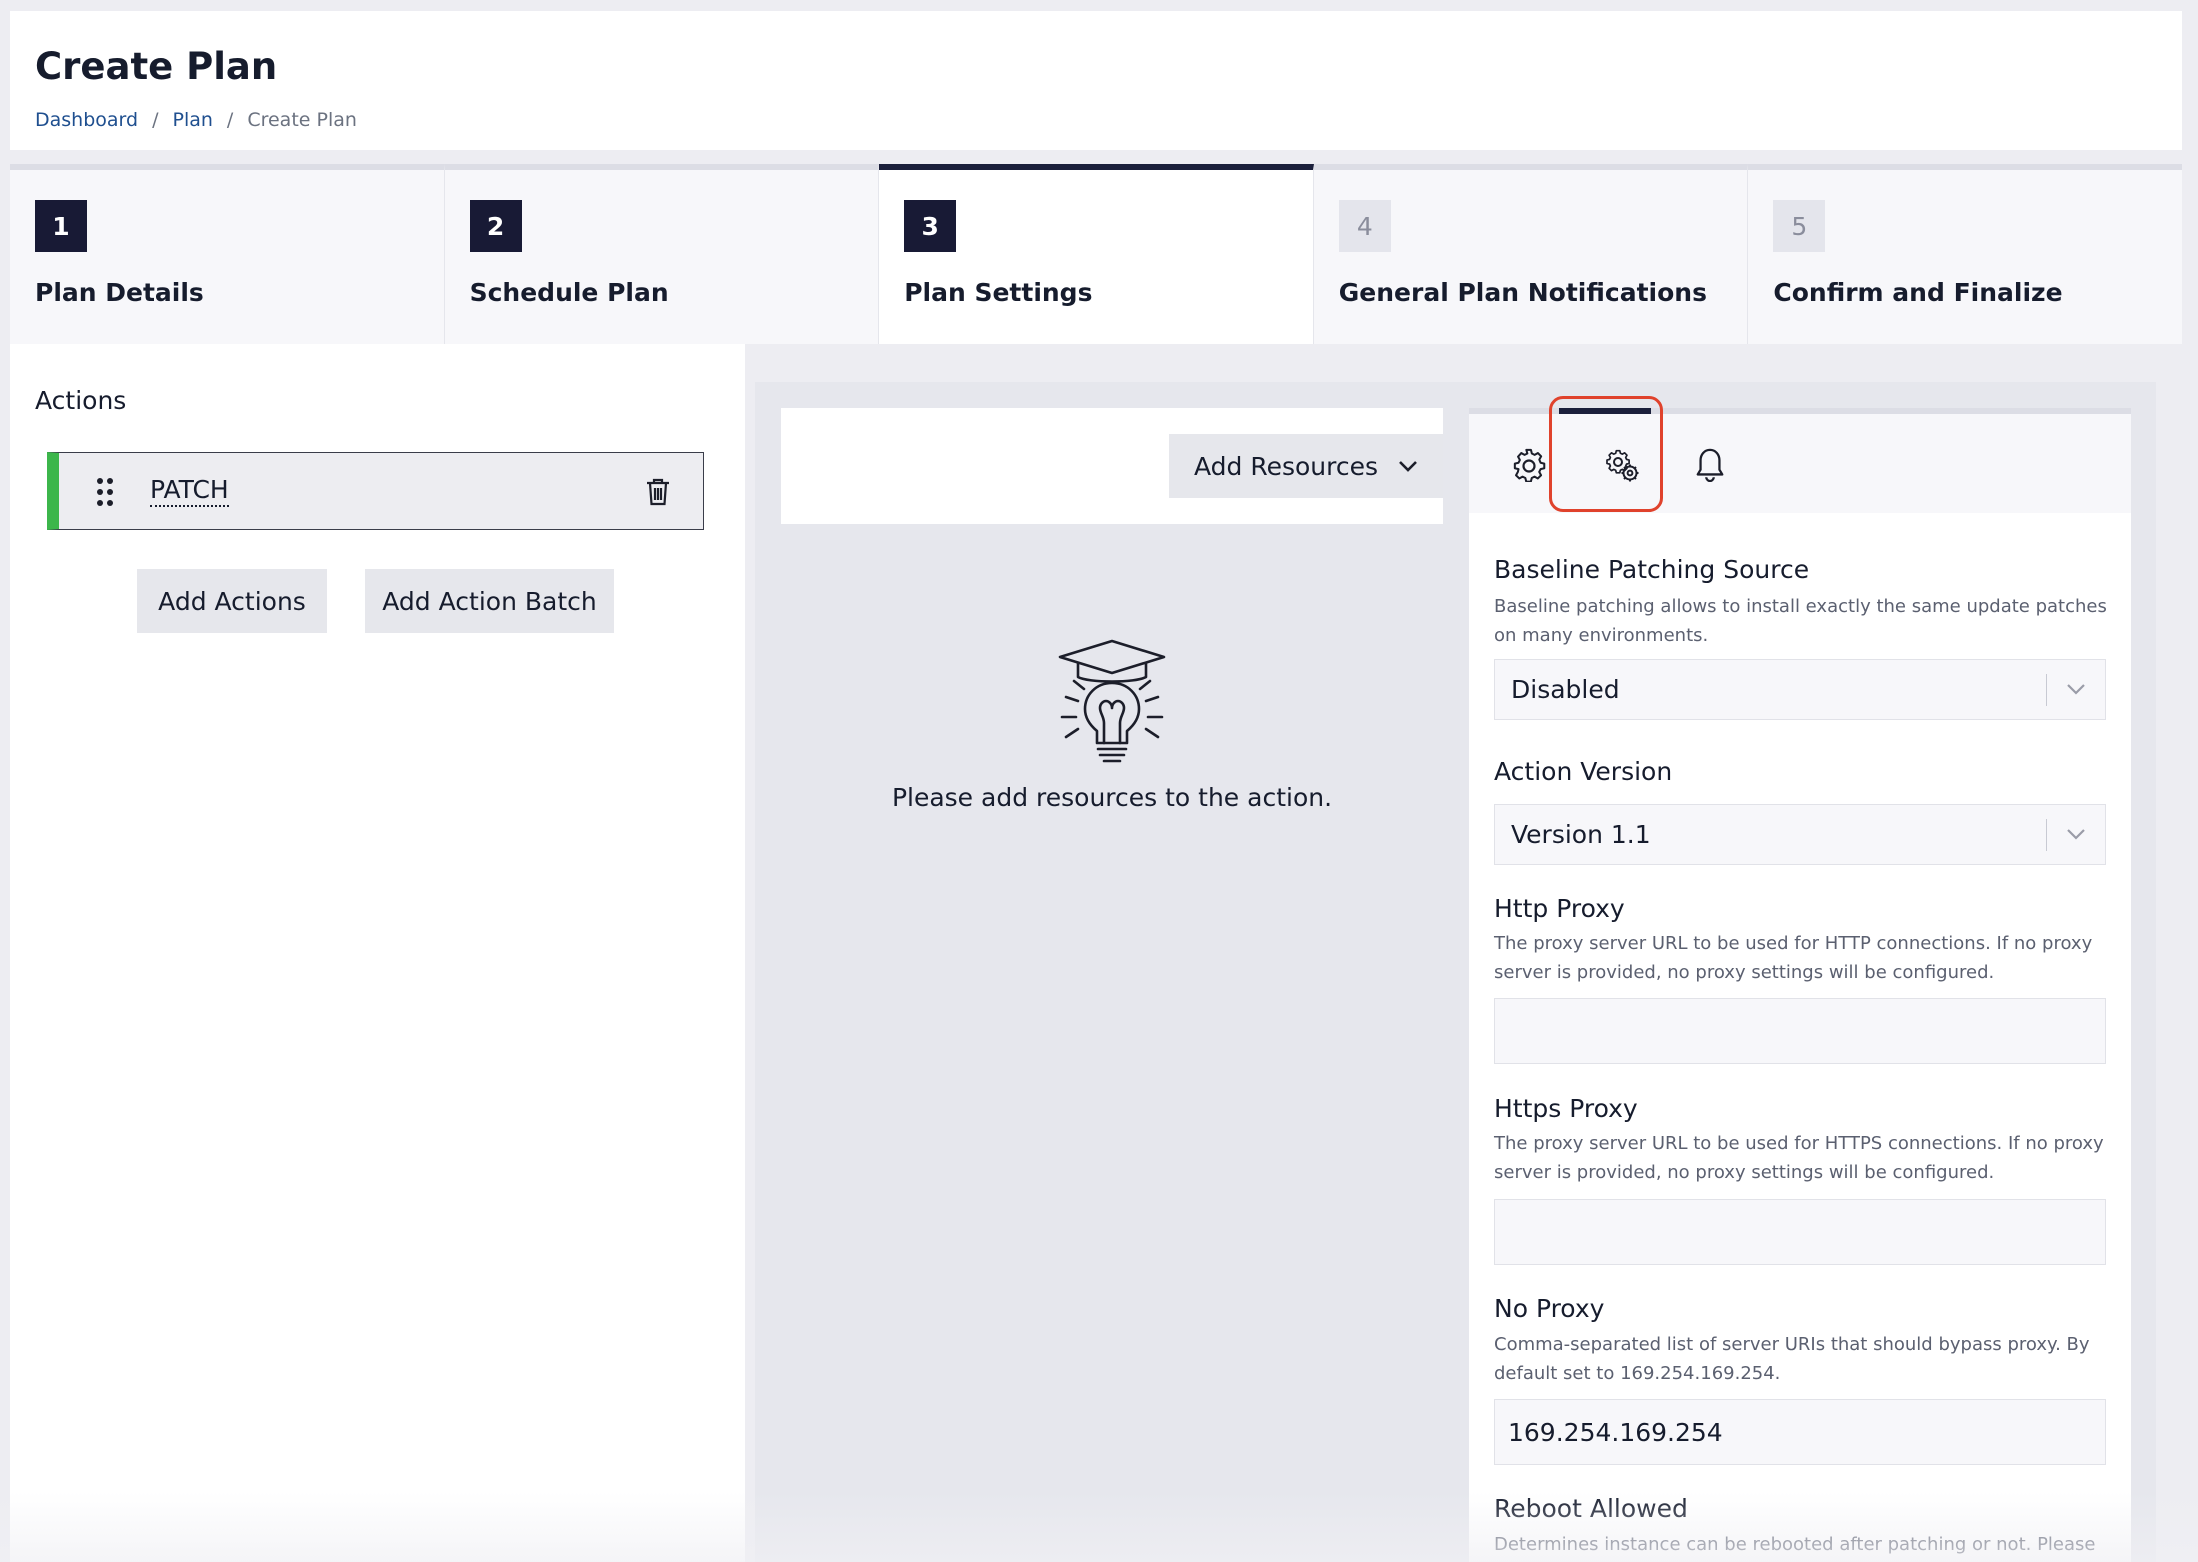  I want to click on actions-title: Actions, so click(81, 400).